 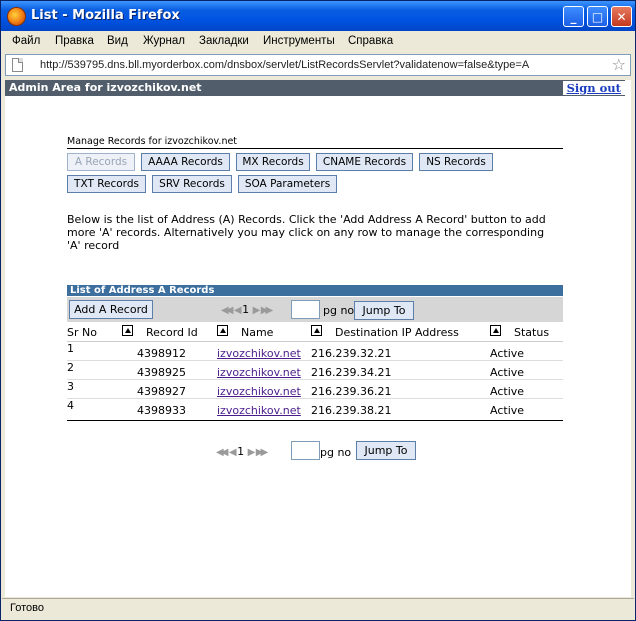 What do you see at coordinates (370, 41) in the screenshot?
I see `menu-help: Справка` at bounding box center [370, 41].